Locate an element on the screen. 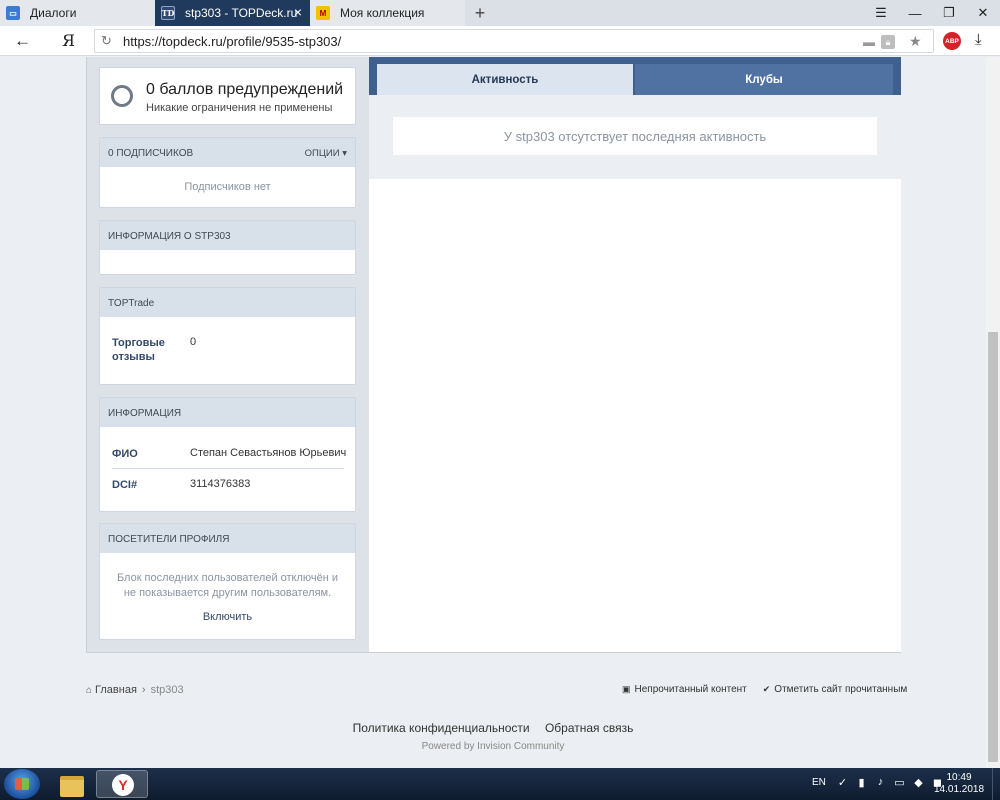  trade-reviews-value: 0 is located at coordinates (193, 342).